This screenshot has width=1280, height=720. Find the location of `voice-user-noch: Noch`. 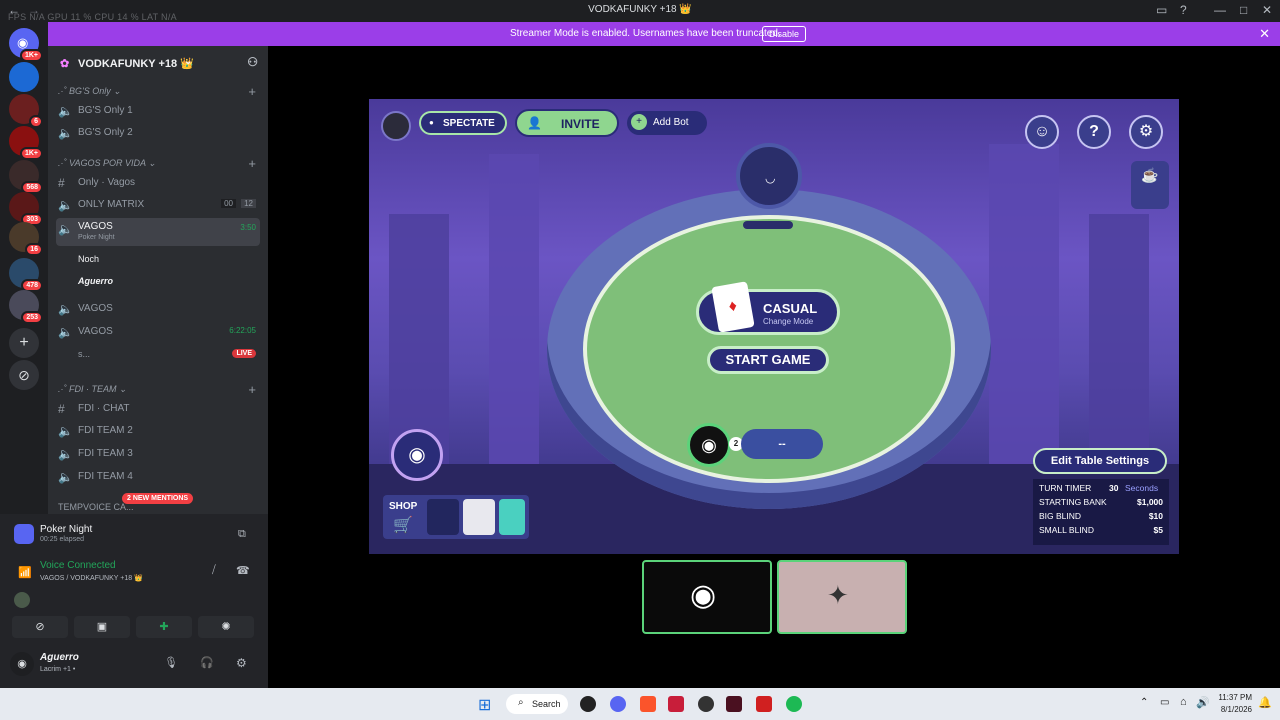

voice-user-noch: Noch is located at coordinates (88, 259).